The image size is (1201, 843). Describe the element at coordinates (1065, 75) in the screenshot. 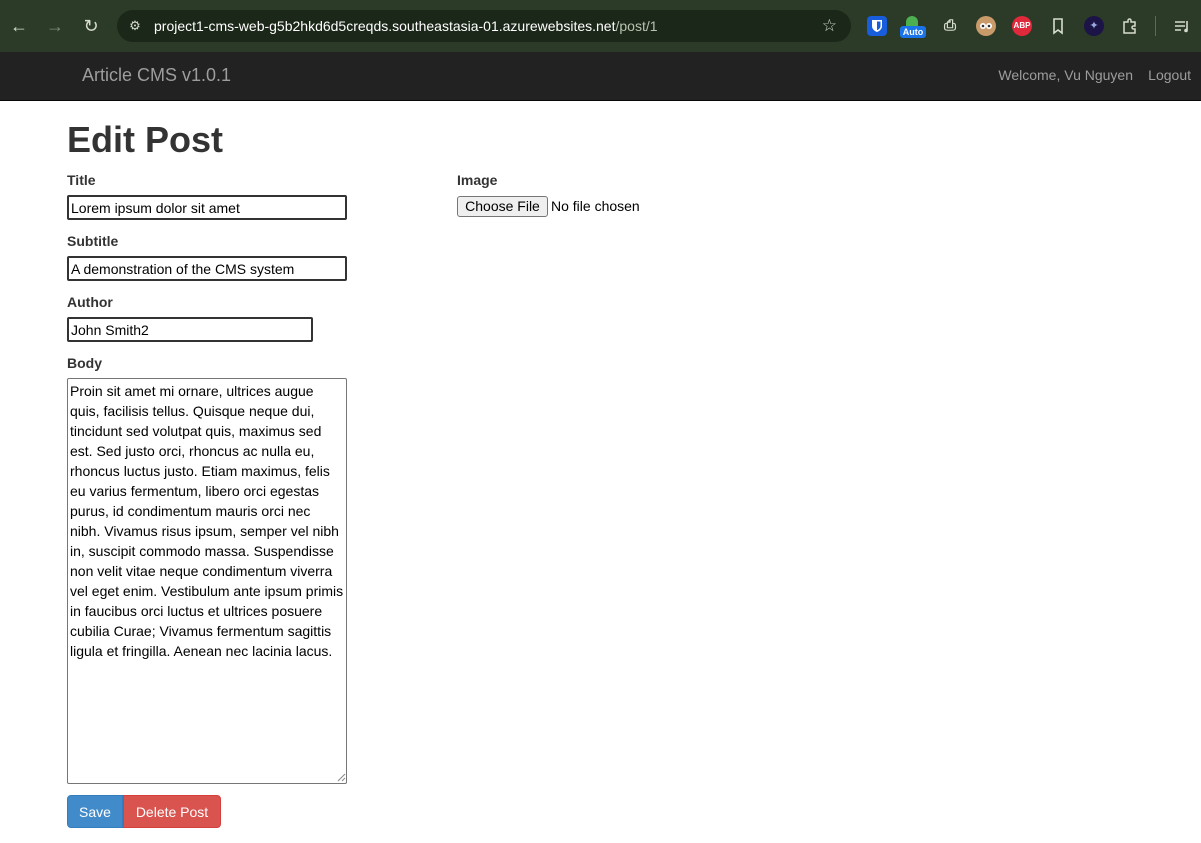

I see `welcome-message: Welcome, Vu Nguyen` at that location.